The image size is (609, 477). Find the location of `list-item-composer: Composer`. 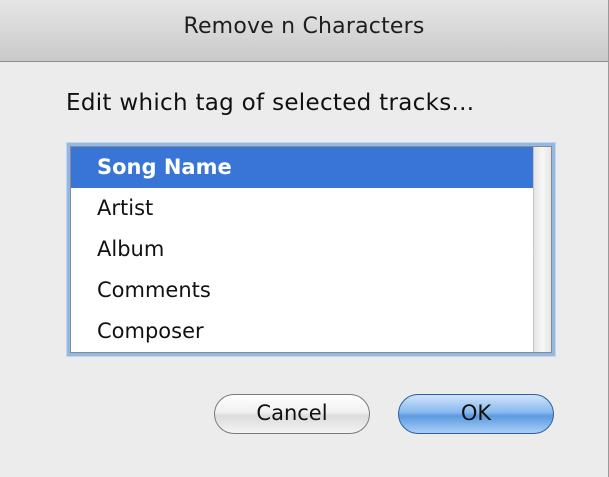

list-item-composer: Composer is located at coordinates (302, 331).